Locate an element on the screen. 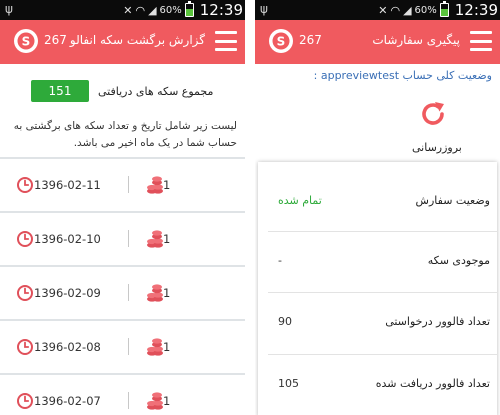 The height and width of the screenshot is (415, 500). list-item-date: 1396-02-11 is located at coordinates (67, 185).